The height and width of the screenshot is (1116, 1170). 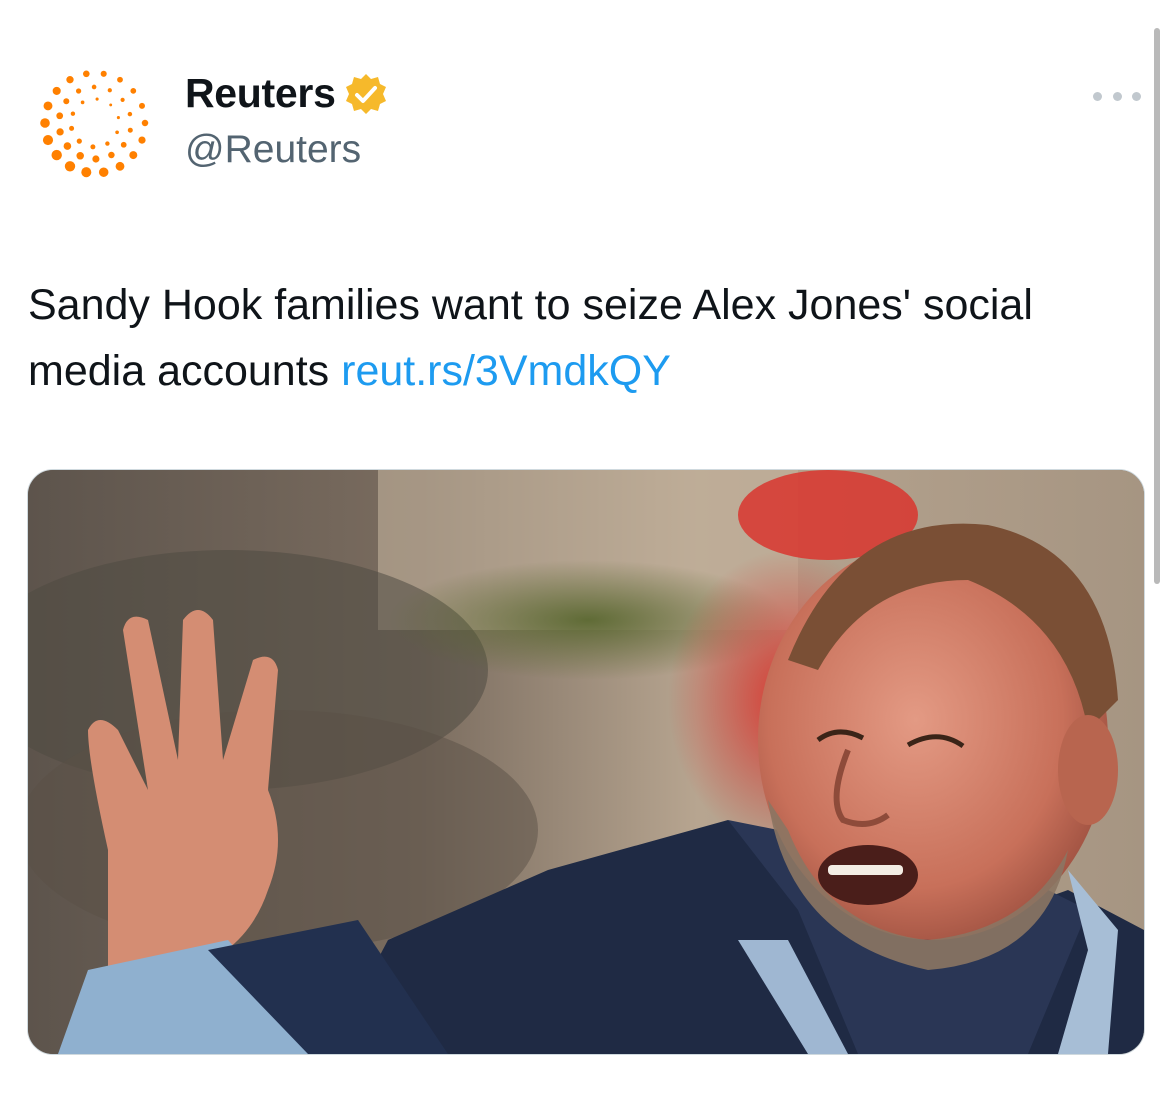 What do you see at coordinates (1157, 306) in the screenshot?
I see `scrollbar` at bounding box center [1157, 306].